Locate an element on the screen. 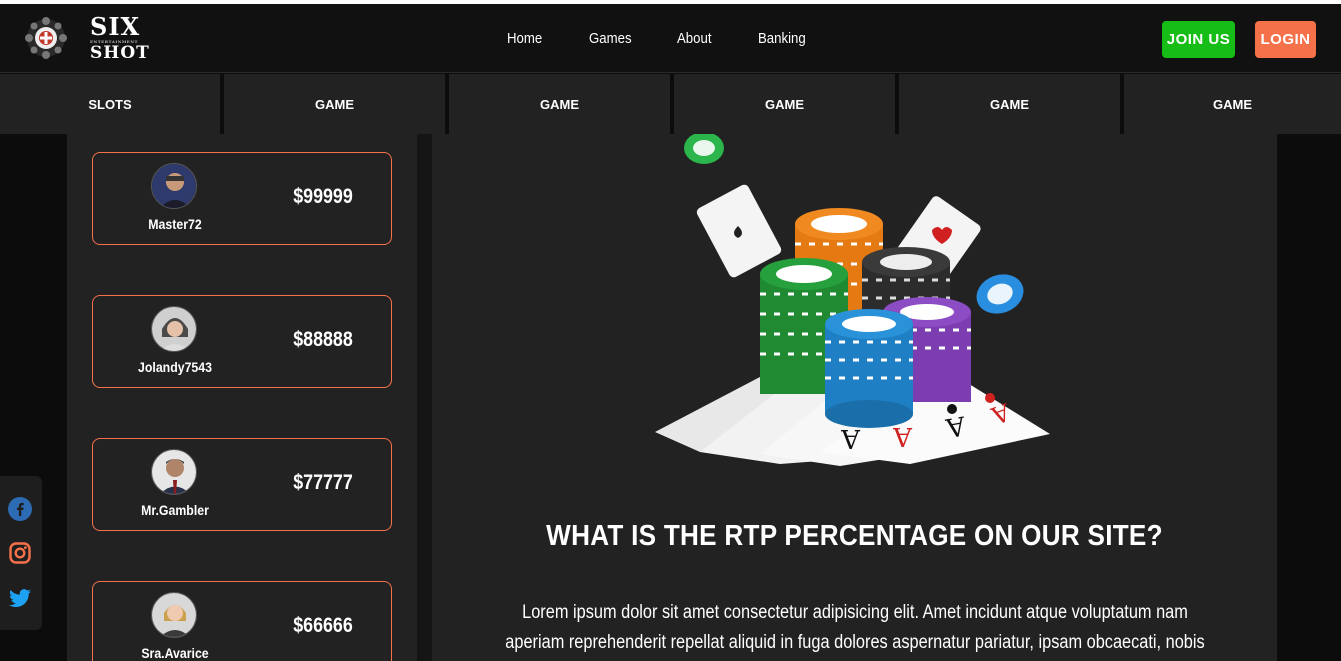 Image resolution: width=1341 pixels, height=661 pixels. leaderboard-username: Master72 is located at coordinates (175, 224).